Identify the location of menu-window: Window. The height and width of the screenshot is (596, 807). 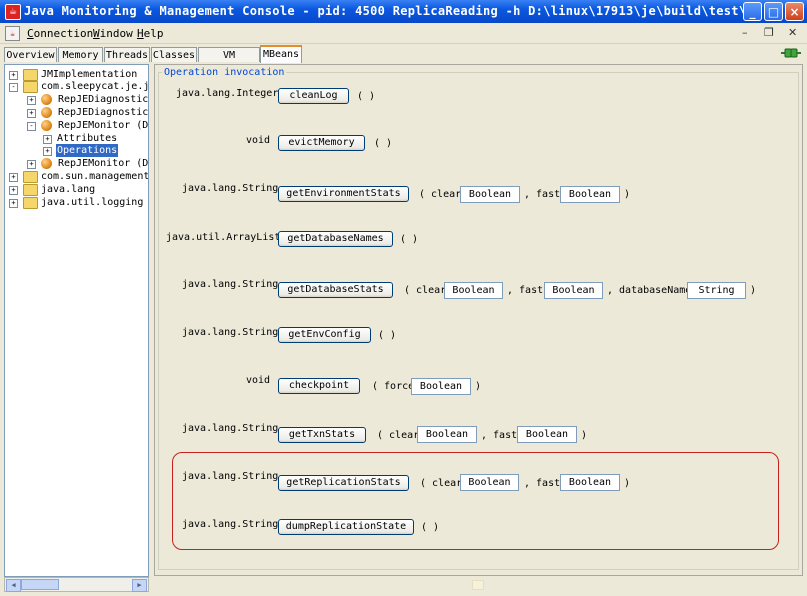
(113, 33).